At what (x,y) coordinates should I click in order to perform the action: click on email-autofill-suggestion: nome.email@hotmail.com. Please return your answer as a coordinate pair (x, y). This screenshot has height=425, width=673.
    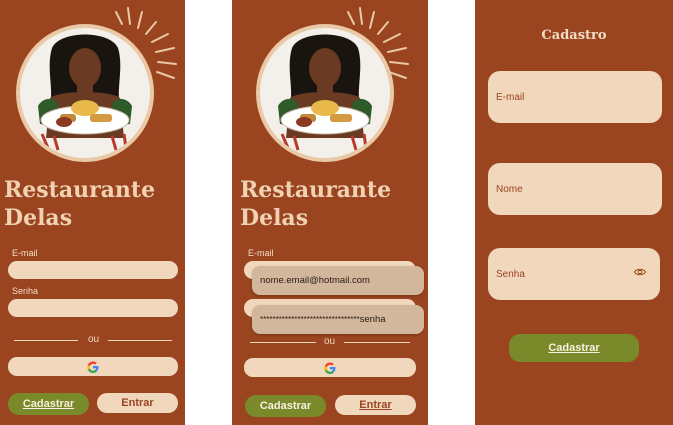
    Looking at the image, I should click on (338, 280).